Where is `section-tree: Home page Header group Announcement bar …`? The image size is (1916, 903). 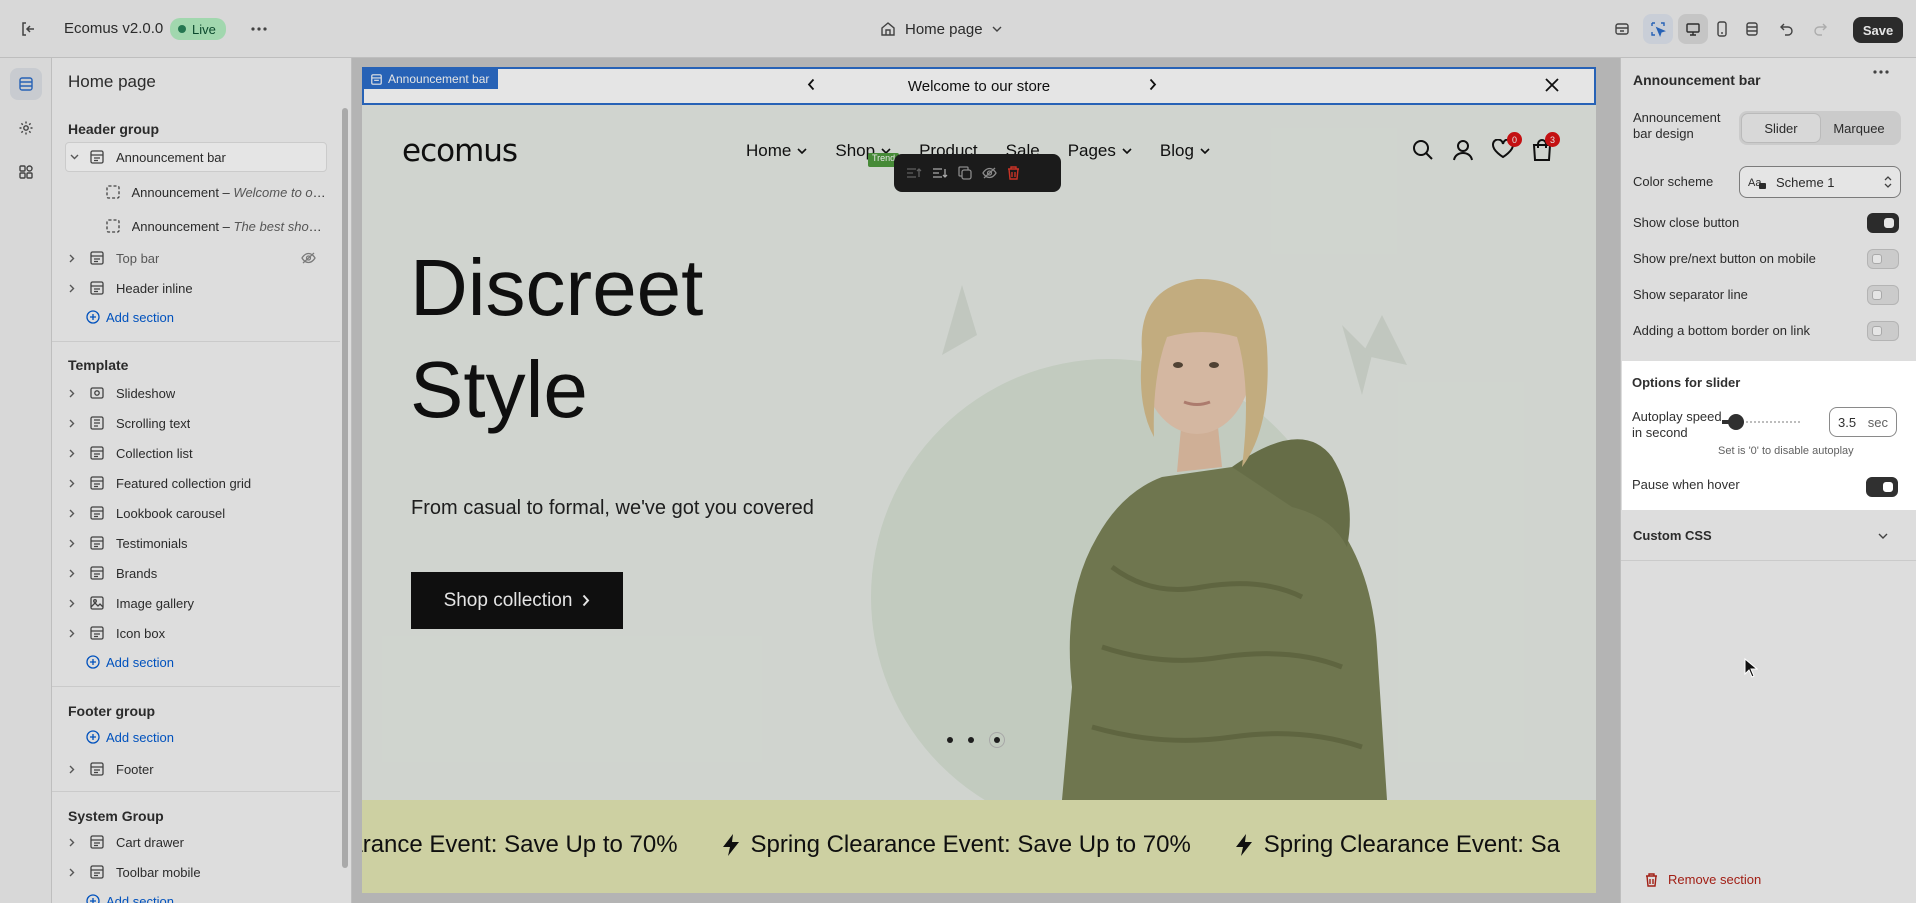
section-tree: Home page Header group Announcement bar … is located at coordinates (202, 480).